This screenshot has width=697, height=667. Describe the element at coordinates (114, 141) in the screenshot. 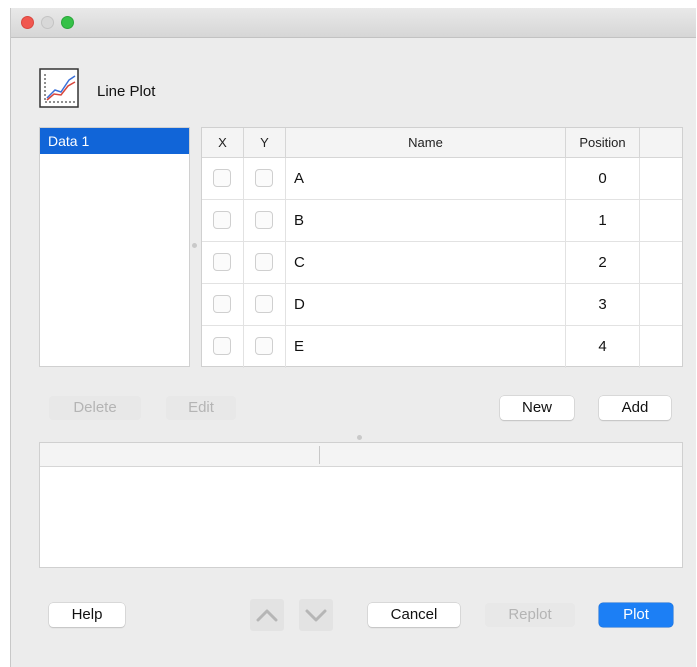

I see `dataset-list-item: Data 1` at that location.